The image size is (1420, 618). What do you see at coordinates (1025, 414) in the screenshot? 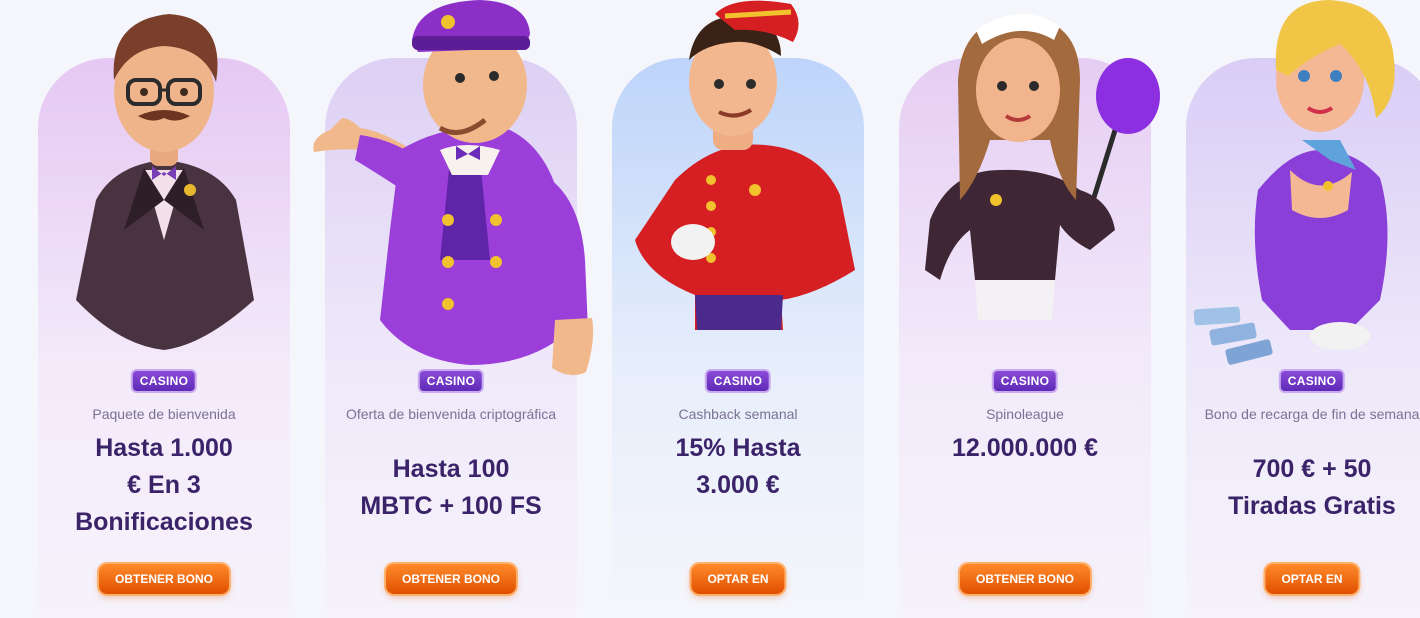
I see `offer-subtitle: Spinoleague` at bounding box center [1025, 414].